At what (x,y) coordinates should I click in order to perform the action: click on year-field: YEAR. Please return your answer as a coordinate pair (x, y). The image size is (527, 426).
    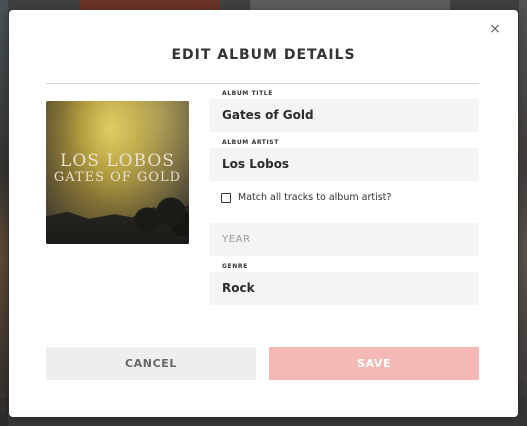
    Looking at the image, I should click on (344, 239).